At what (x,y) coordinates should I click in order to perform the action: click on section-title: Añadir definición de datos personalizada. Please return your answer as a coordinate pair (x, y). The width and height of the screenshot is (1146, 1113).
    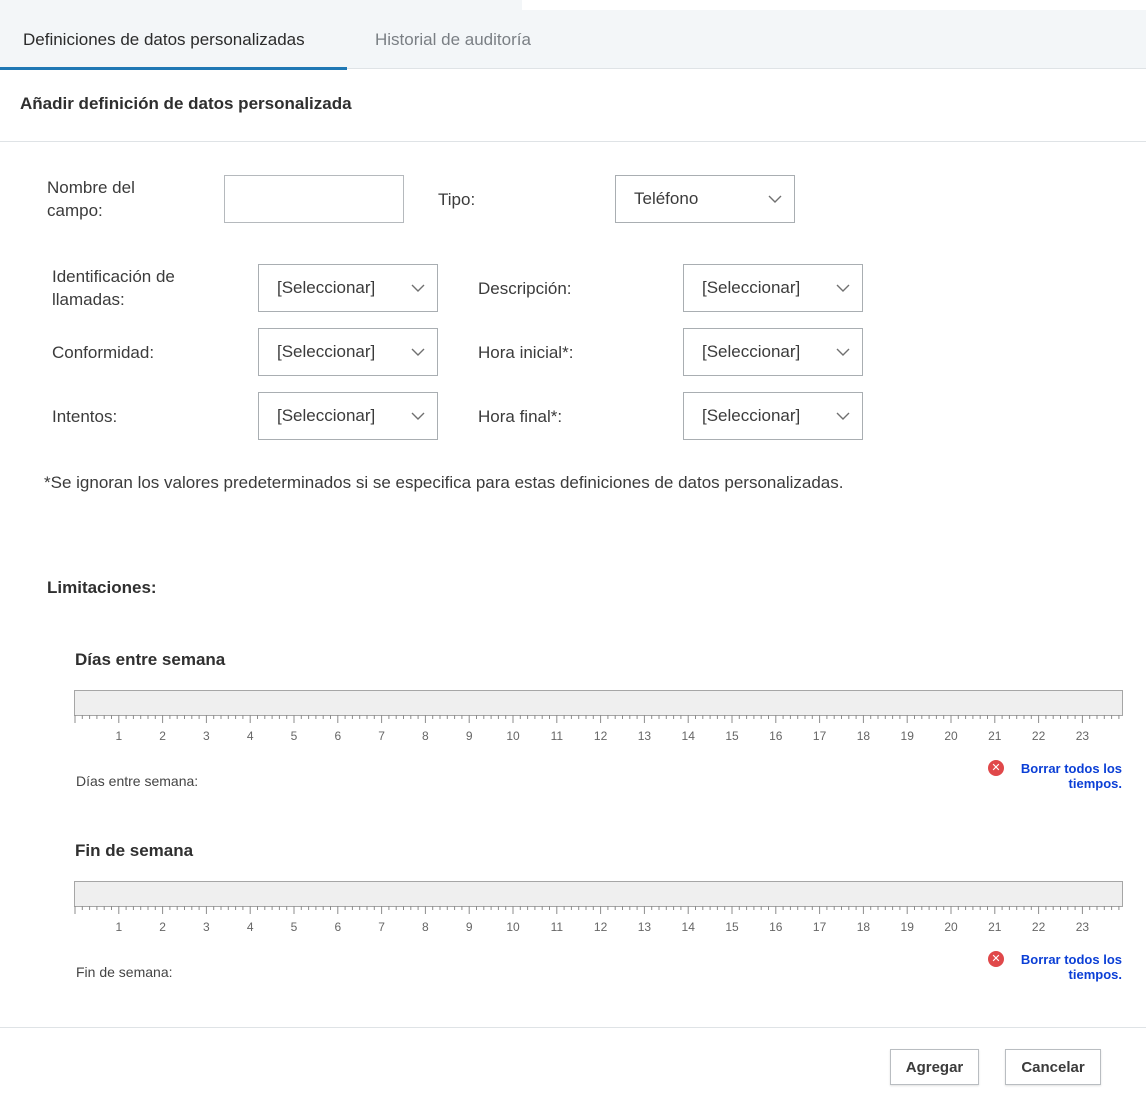
    Looking at the image, I should click on (186, 103).